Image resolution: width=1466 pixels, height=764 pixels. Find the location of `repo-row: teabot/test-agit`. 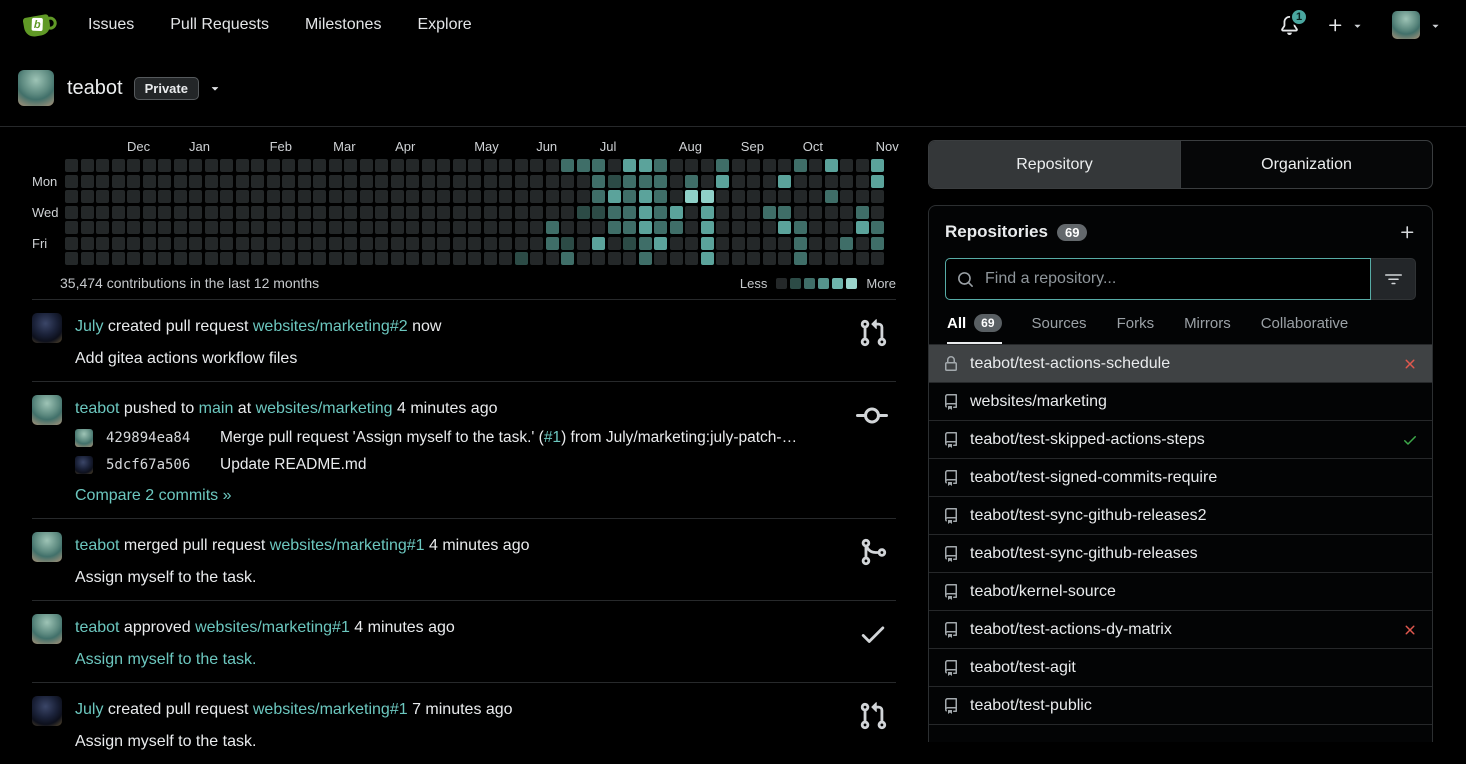

repo-row: teabot/test-agit is located at coordinates (1180, 668).